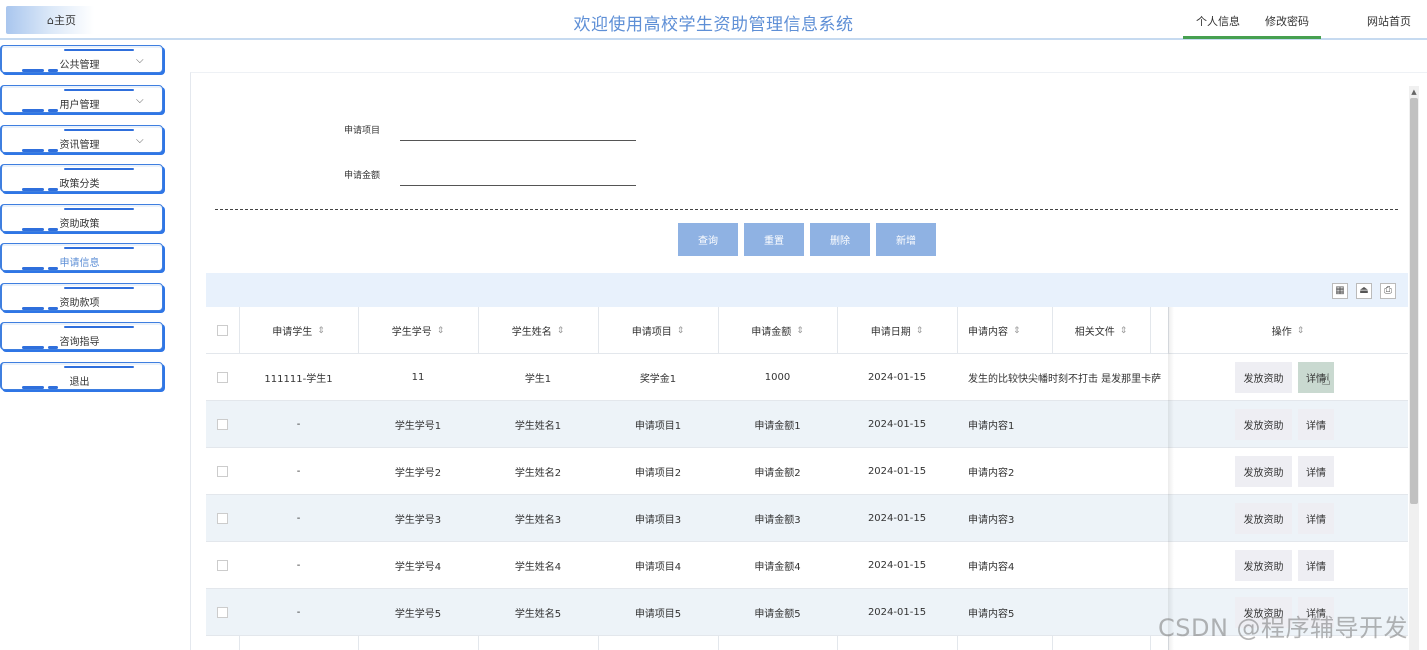 The image size is (1427, 650). I want to click on header-col-amount: 申请金额 ⇕, so click(777, 330).